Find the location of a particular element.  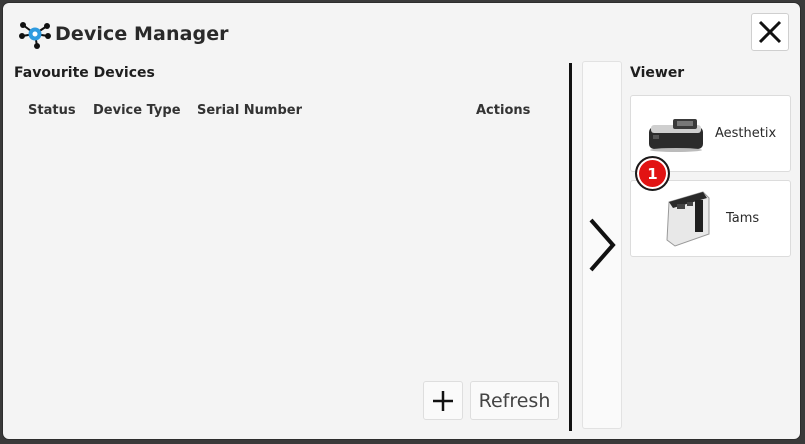

panel-divider is located at coordinates (570, 247).